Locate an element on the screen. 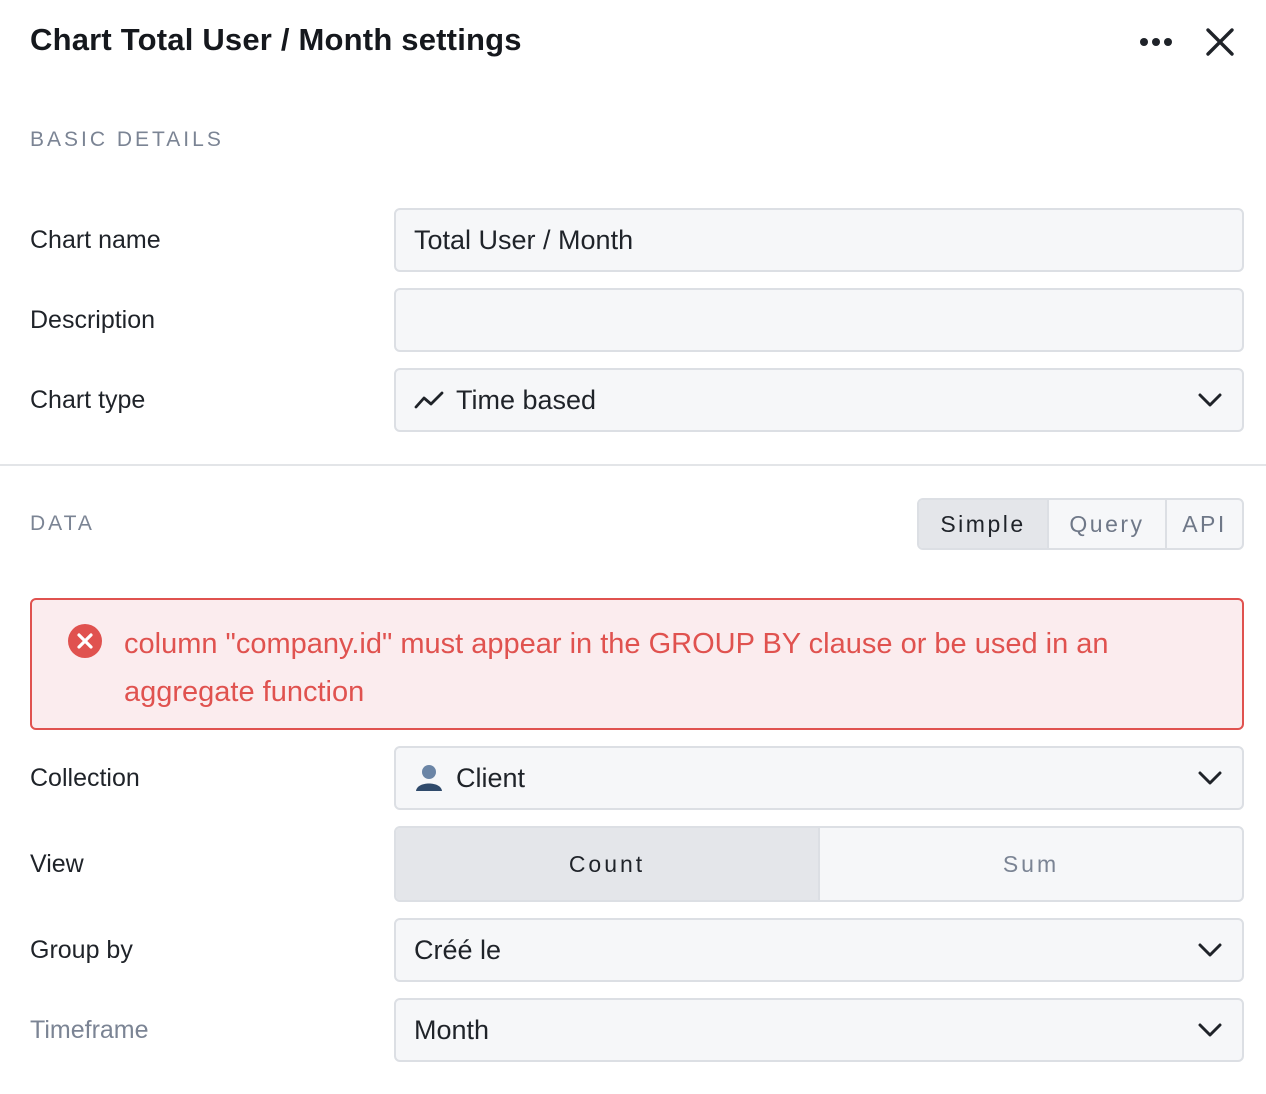 This screenshot has height=1094, width=1266. basic-details-heading: BASIC DETAILS is located at coordinates (127, 139).